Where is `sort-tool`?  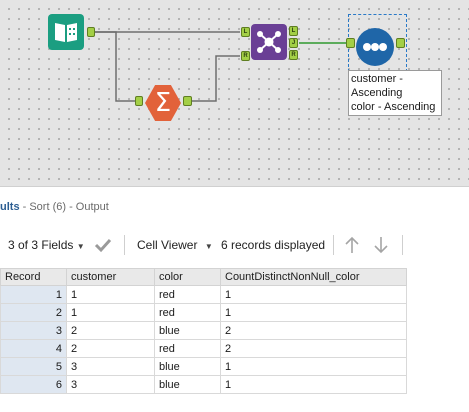
sort-tool is located at coordinates (375, 47).